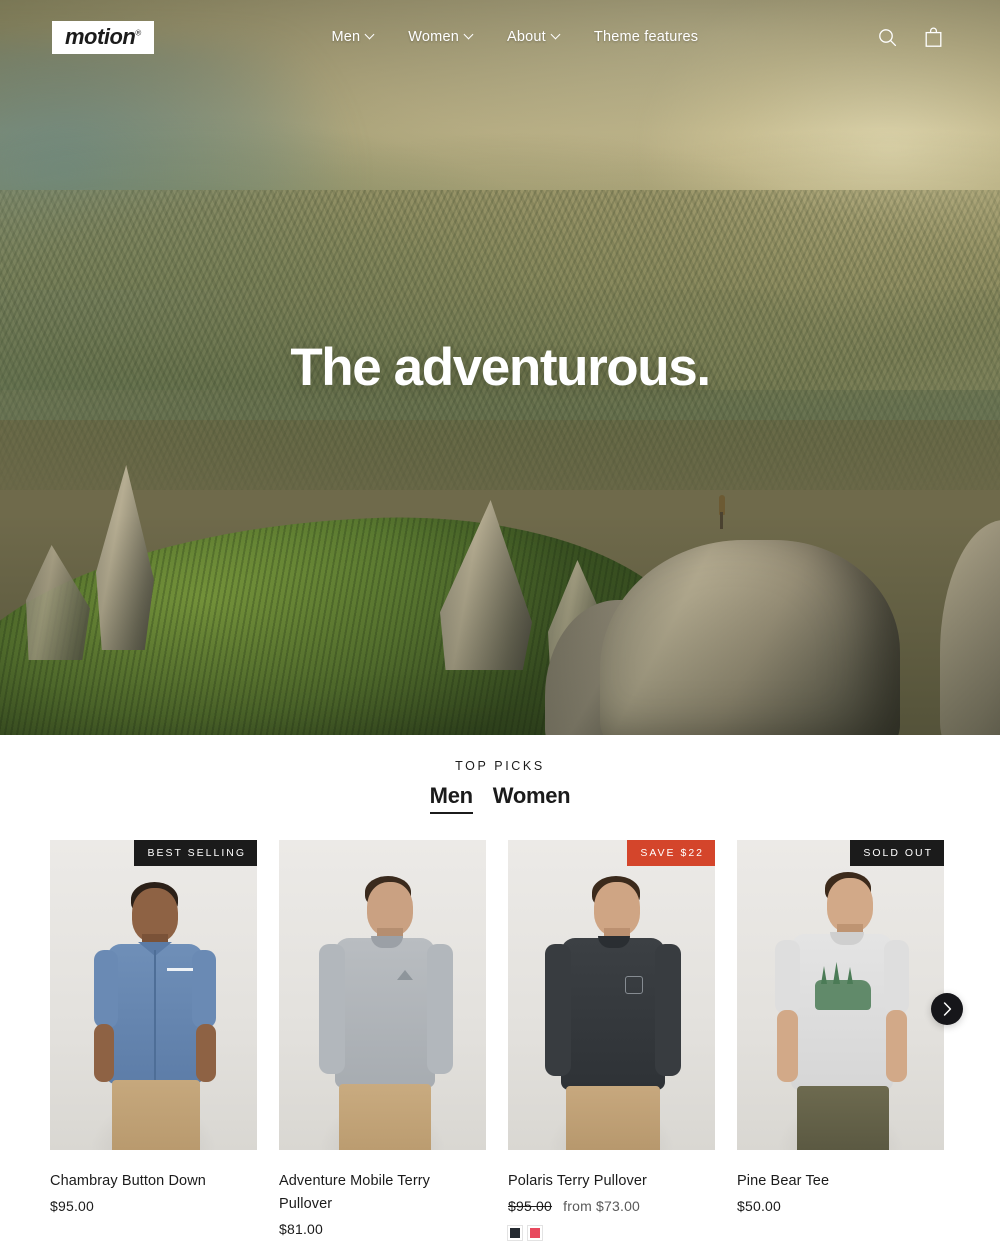  I want to click on main-navigation: Men Women About Theme features, so click(514, 37).